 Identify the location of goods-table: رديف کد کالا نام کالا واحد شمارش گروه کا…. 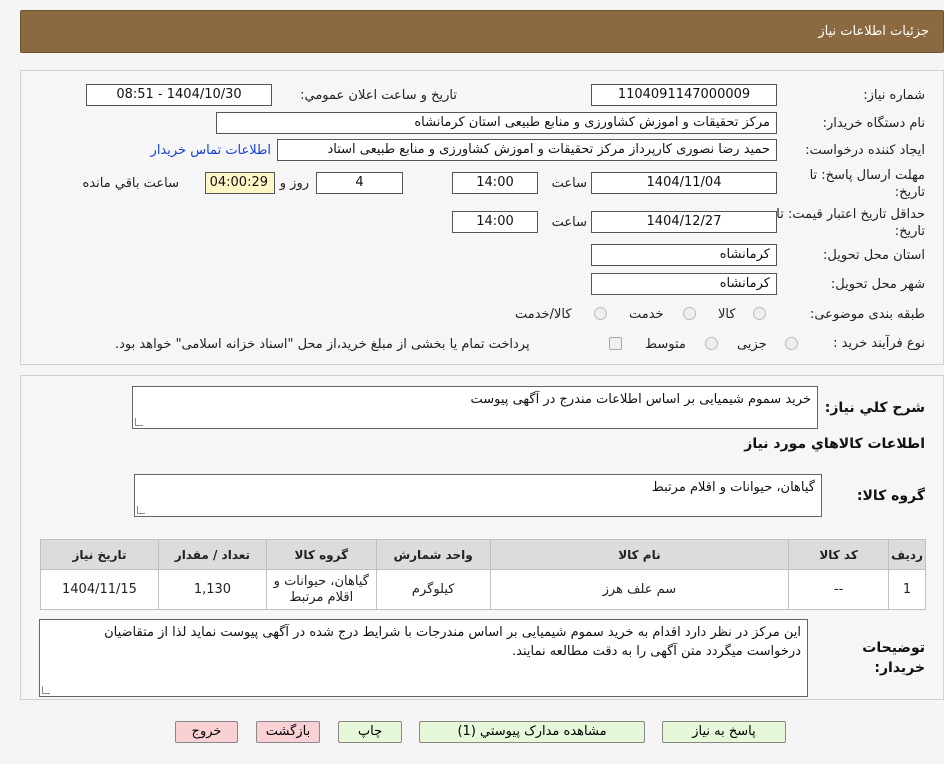
(483, 574).